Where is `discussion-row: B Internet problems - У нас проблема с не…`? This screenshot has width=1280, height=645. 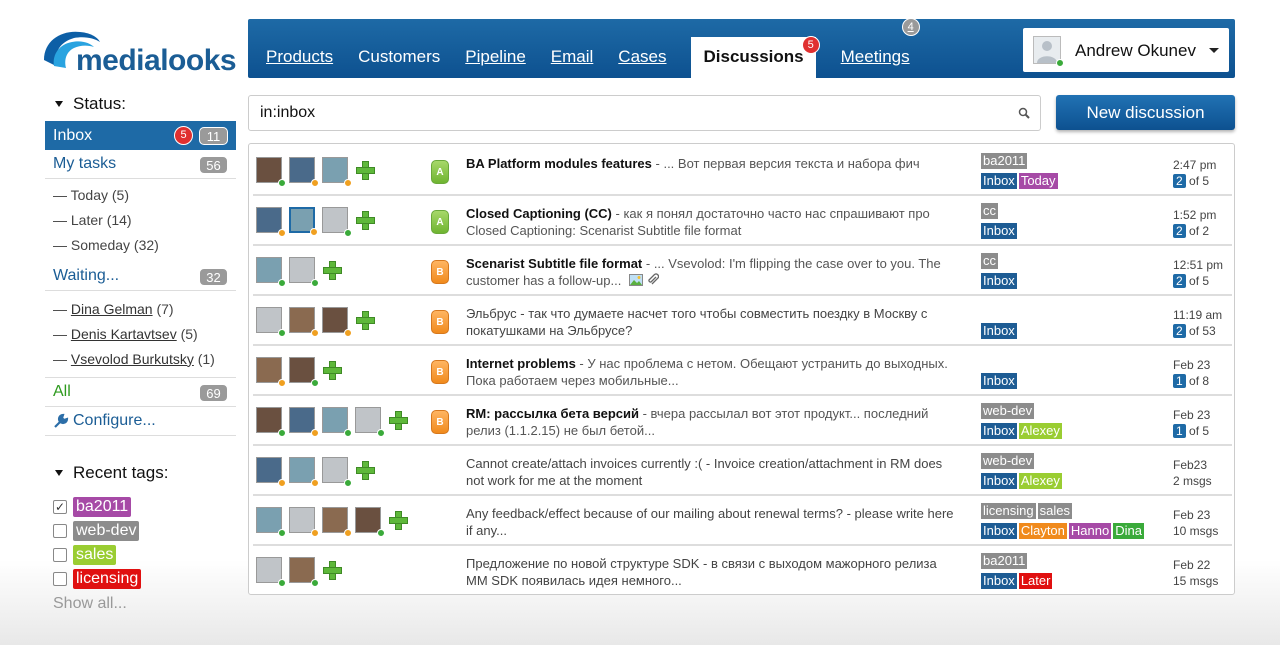
discussion-row: B Internet problems - У нас проблема с не… is located at coordinates (742, 371).